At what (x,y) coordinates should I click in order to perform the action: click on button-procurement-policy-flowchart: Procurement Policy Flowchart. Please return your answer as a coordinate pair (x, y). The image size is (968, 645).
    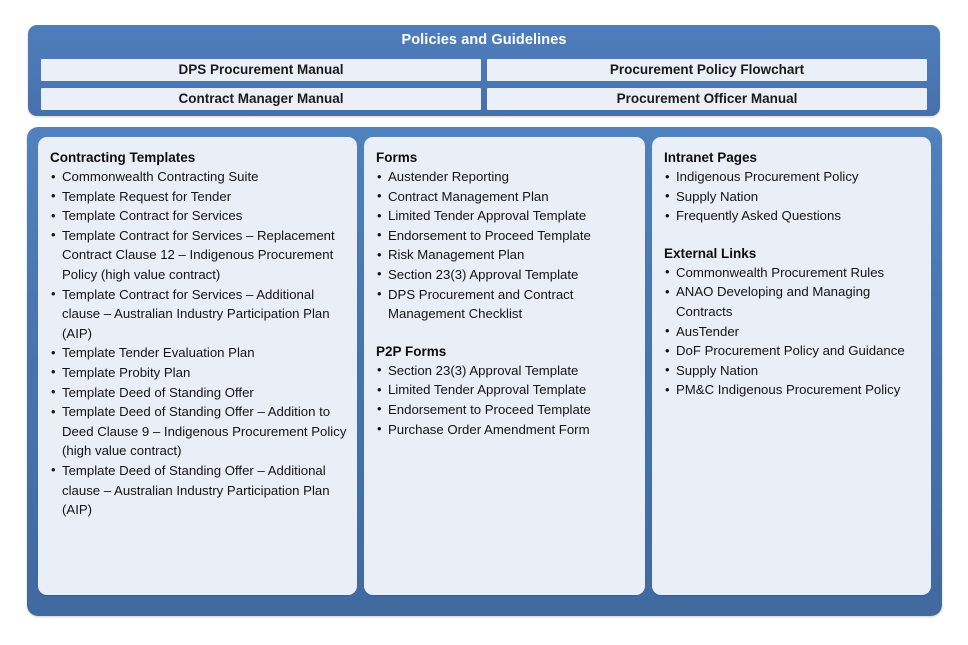
    Looking at the image, I should click on (707, 70).